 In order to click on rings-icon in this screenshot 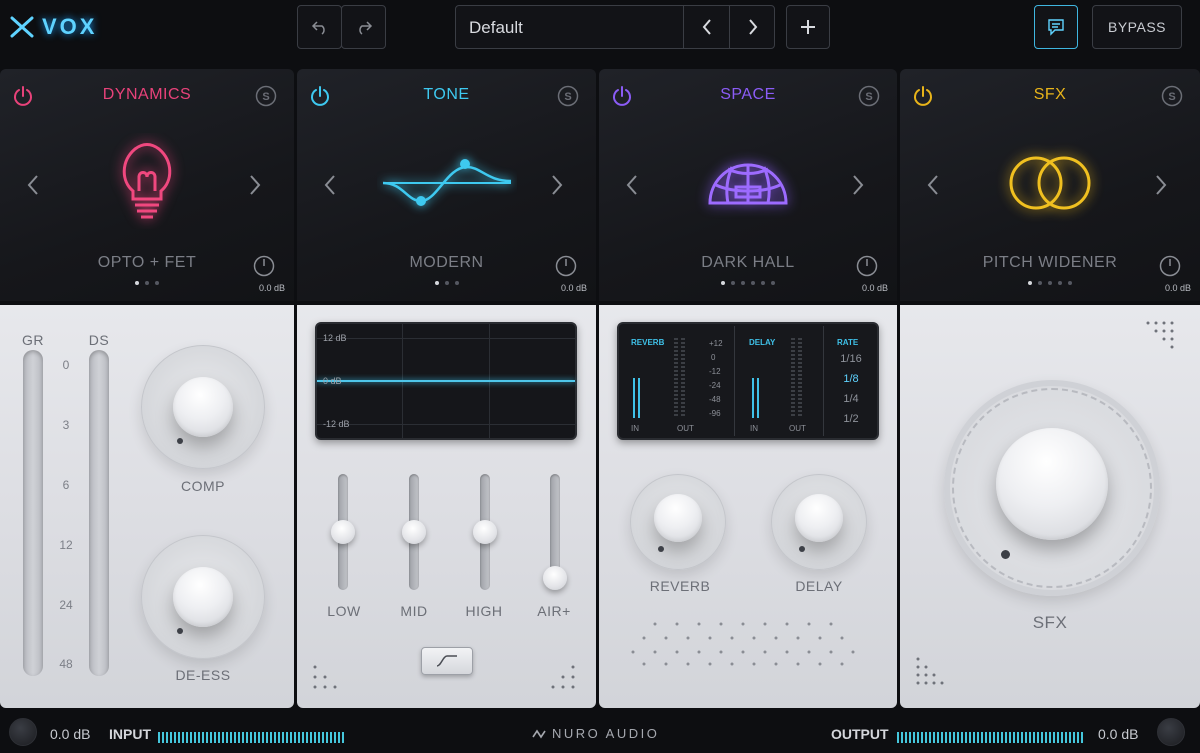, I will do `click(1050, 183)`.